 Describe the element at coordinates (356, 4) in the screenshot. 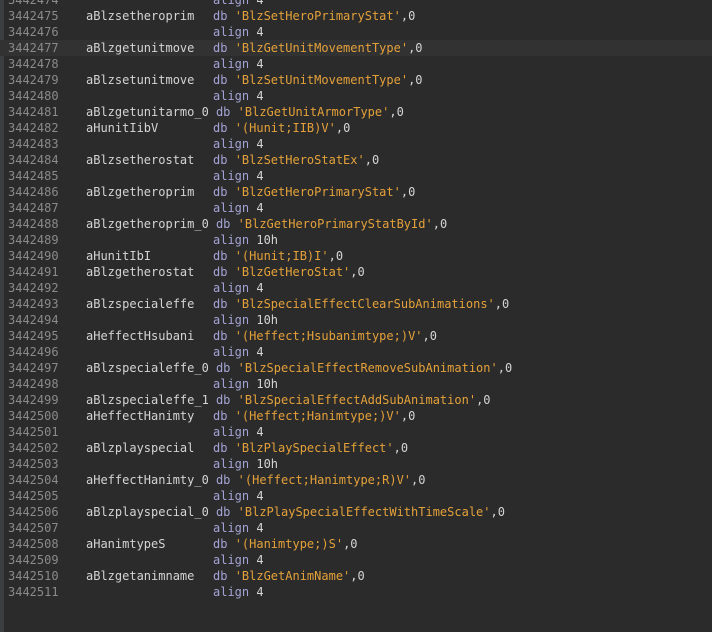

I see `listing-line: 3442474 align 4` at that location.